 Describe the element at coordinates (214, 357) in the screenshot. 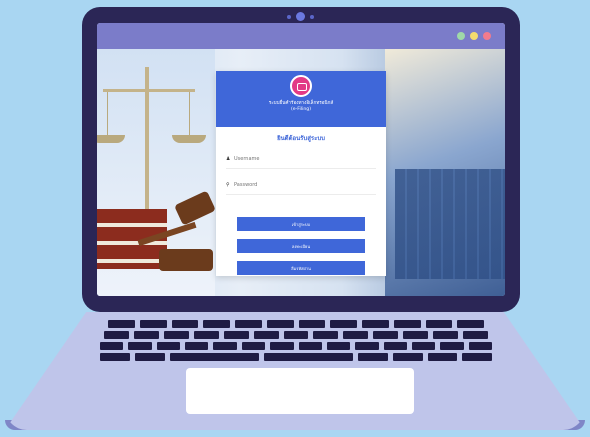

I see `spacebar` at that location.